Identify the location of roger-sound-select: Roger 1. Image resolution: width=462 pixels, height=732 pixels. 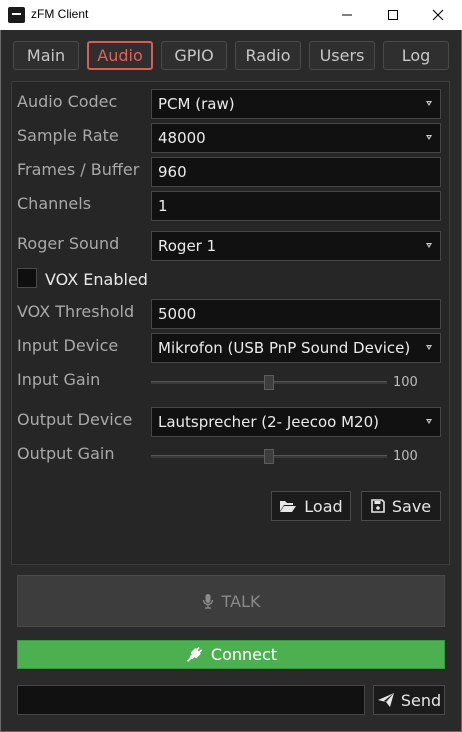
(296, 246).